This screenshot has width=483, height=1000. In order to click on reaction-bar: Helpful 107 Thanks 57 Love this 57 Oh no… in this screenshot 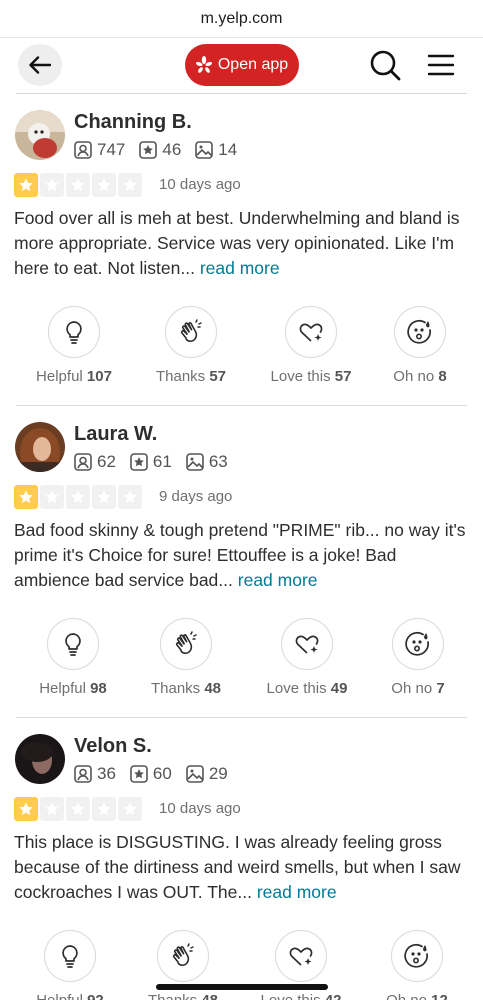, I will do `click(241, 346)`.